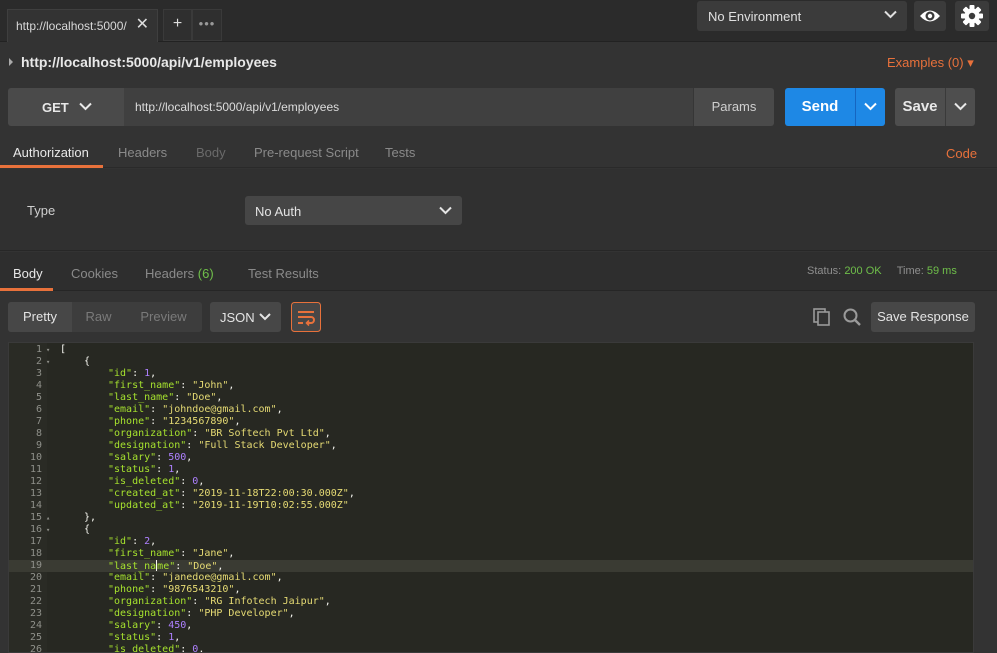  What do you see at coordinates (961, 153) in the screenshot?
I see `code-link: Code` at bounding box center [961, 153].